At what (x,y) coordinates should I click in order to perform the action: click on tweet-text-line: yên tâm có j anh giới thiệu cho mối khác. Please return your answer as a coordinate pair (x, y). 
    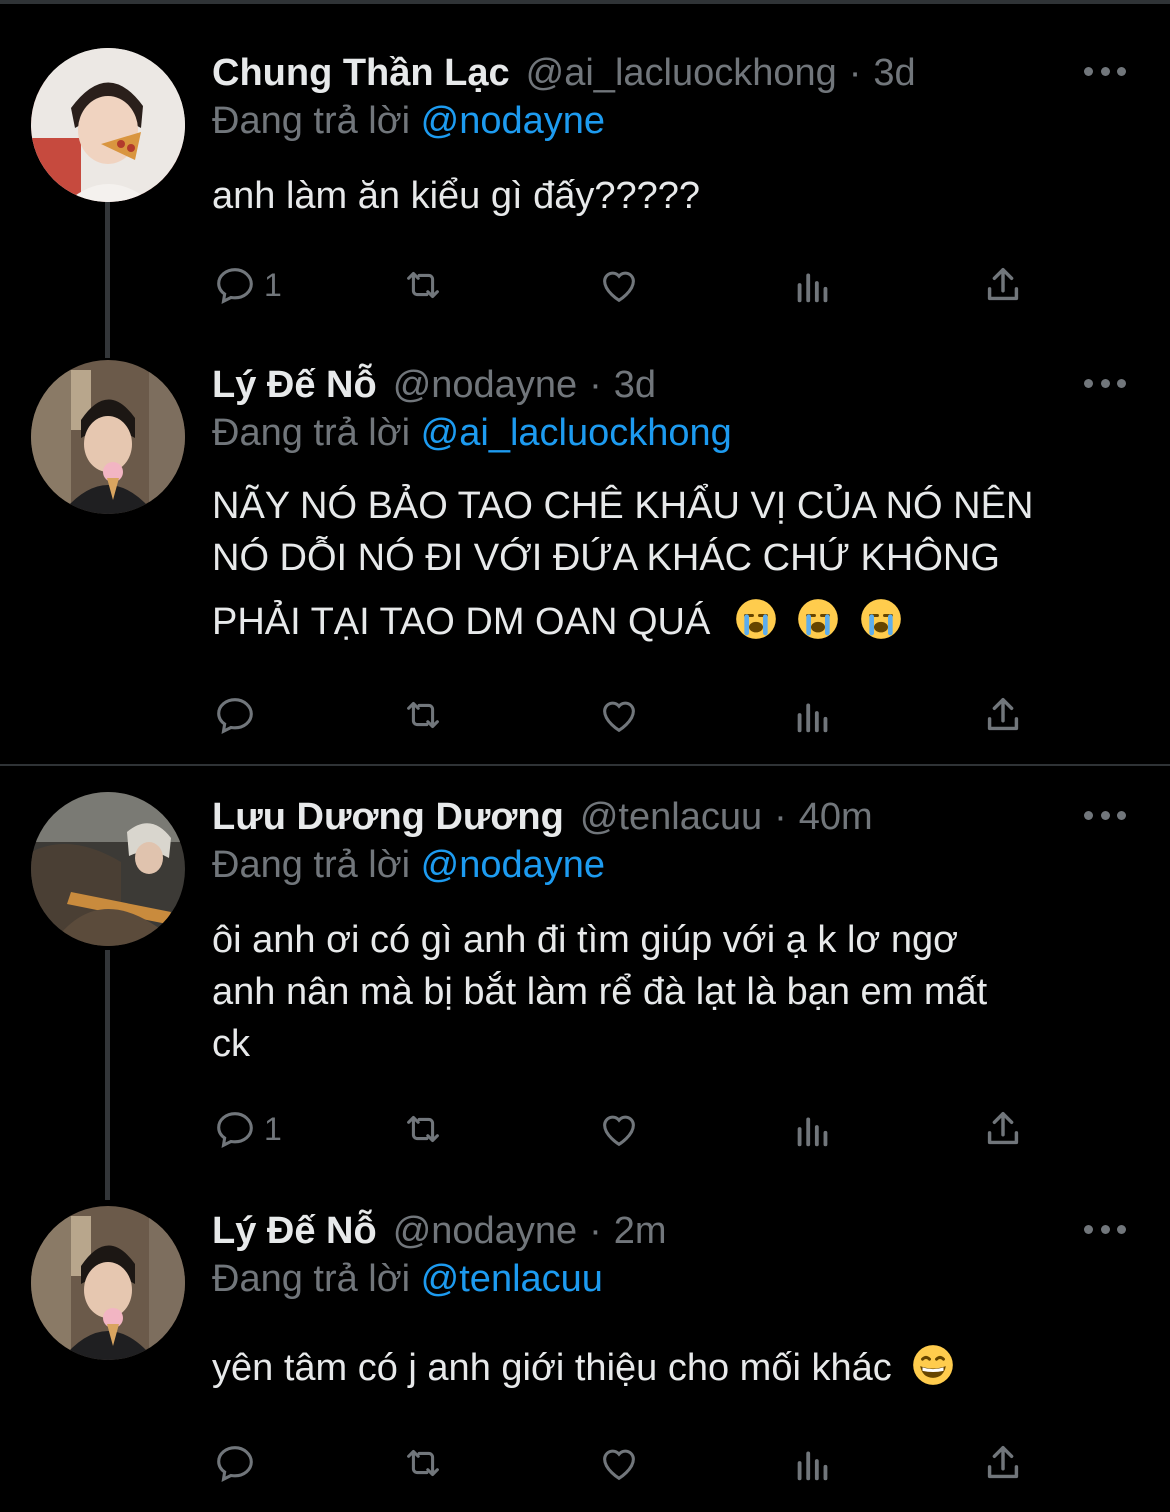
    Looking at the image, I should click on (552, 1368).